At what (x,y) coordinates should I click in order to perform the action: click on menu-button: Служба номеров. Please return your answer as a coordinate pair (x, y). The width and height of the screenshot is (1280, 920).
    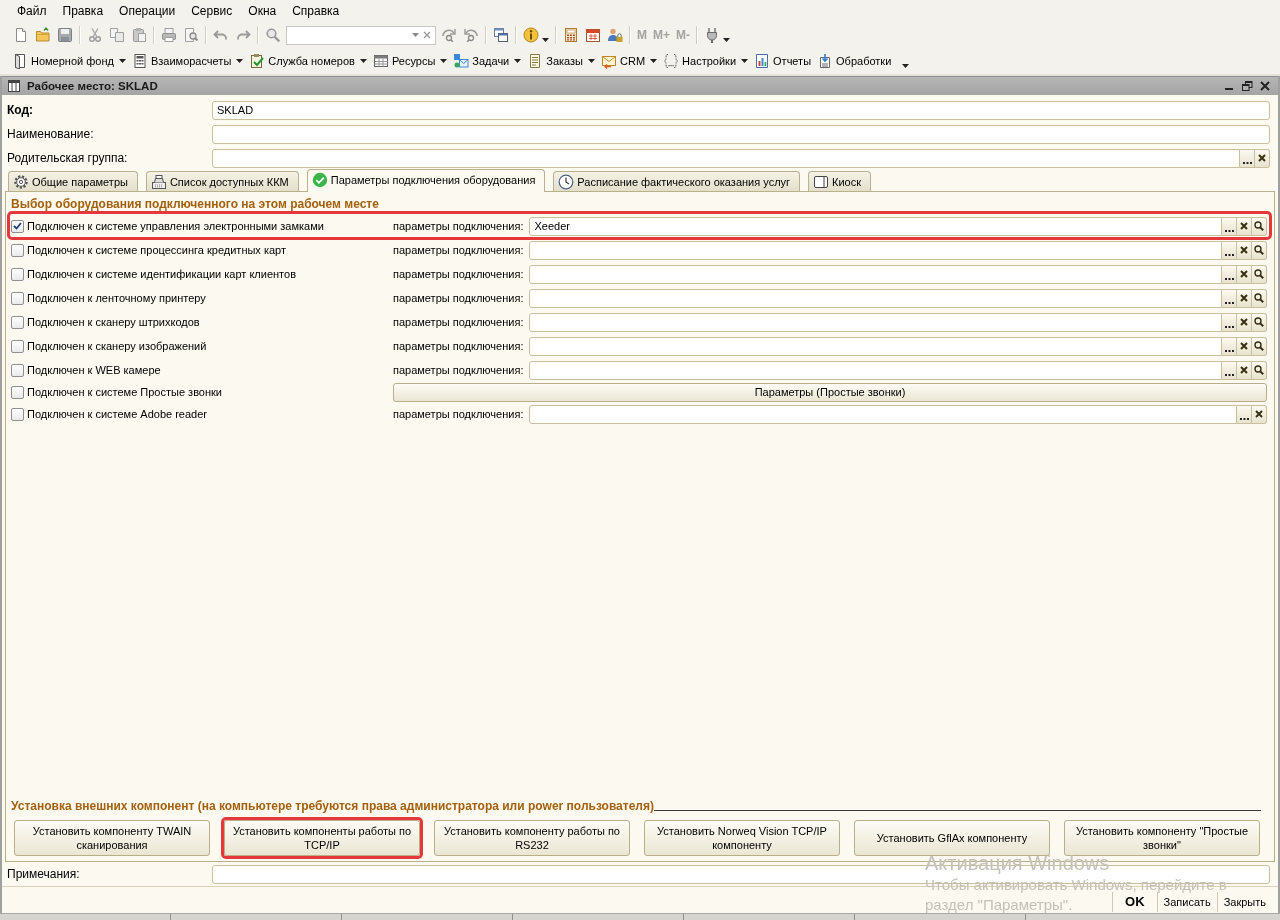
    Looking at the image, I should click on (308, 61).